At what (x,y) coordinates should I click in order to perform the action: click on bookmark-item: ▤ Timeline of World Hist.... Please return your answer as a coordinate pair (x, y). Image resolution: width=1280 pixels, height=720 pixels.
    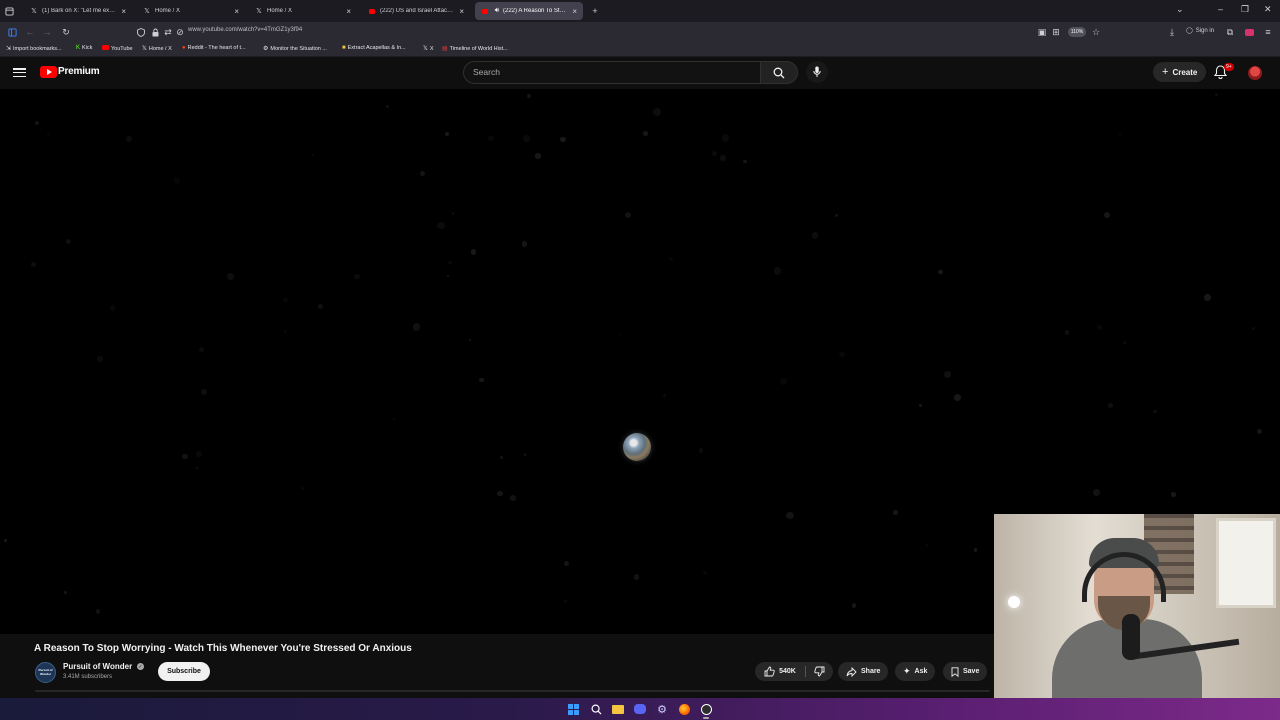
    Looking at the image, I should click on (475, 49).